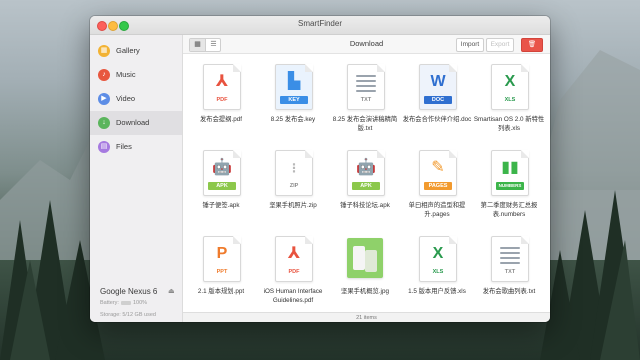 The width and height of the screenshot is (640, 360). What do you see at coordinates (133, 122) in the screenshot?
I see `sidebar-item-label: Download` at bounding box center [133, 122].